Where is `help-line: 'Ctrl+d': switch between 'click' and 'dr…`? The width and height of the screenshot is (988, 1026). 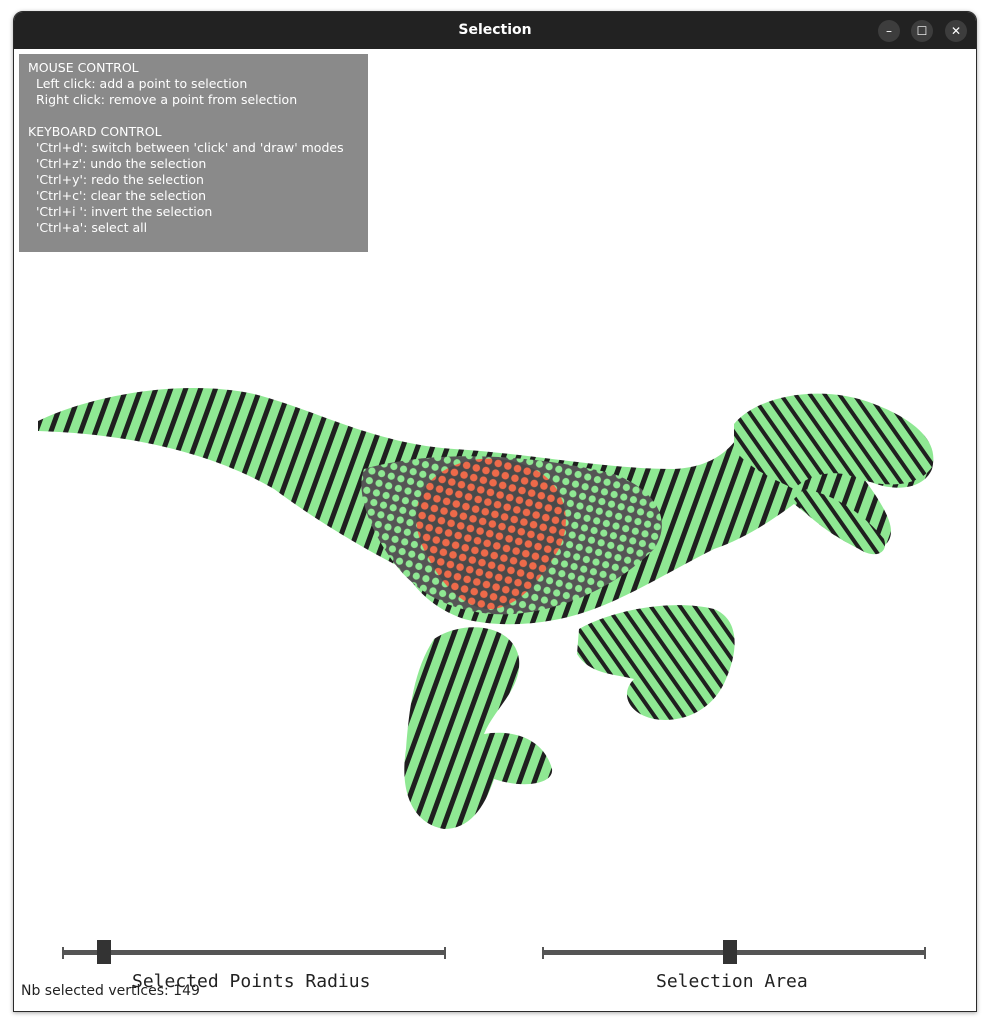 help-line: 'Ctrl+d': switch between 'click' and 'dr… is located at coordinates (186, 147).